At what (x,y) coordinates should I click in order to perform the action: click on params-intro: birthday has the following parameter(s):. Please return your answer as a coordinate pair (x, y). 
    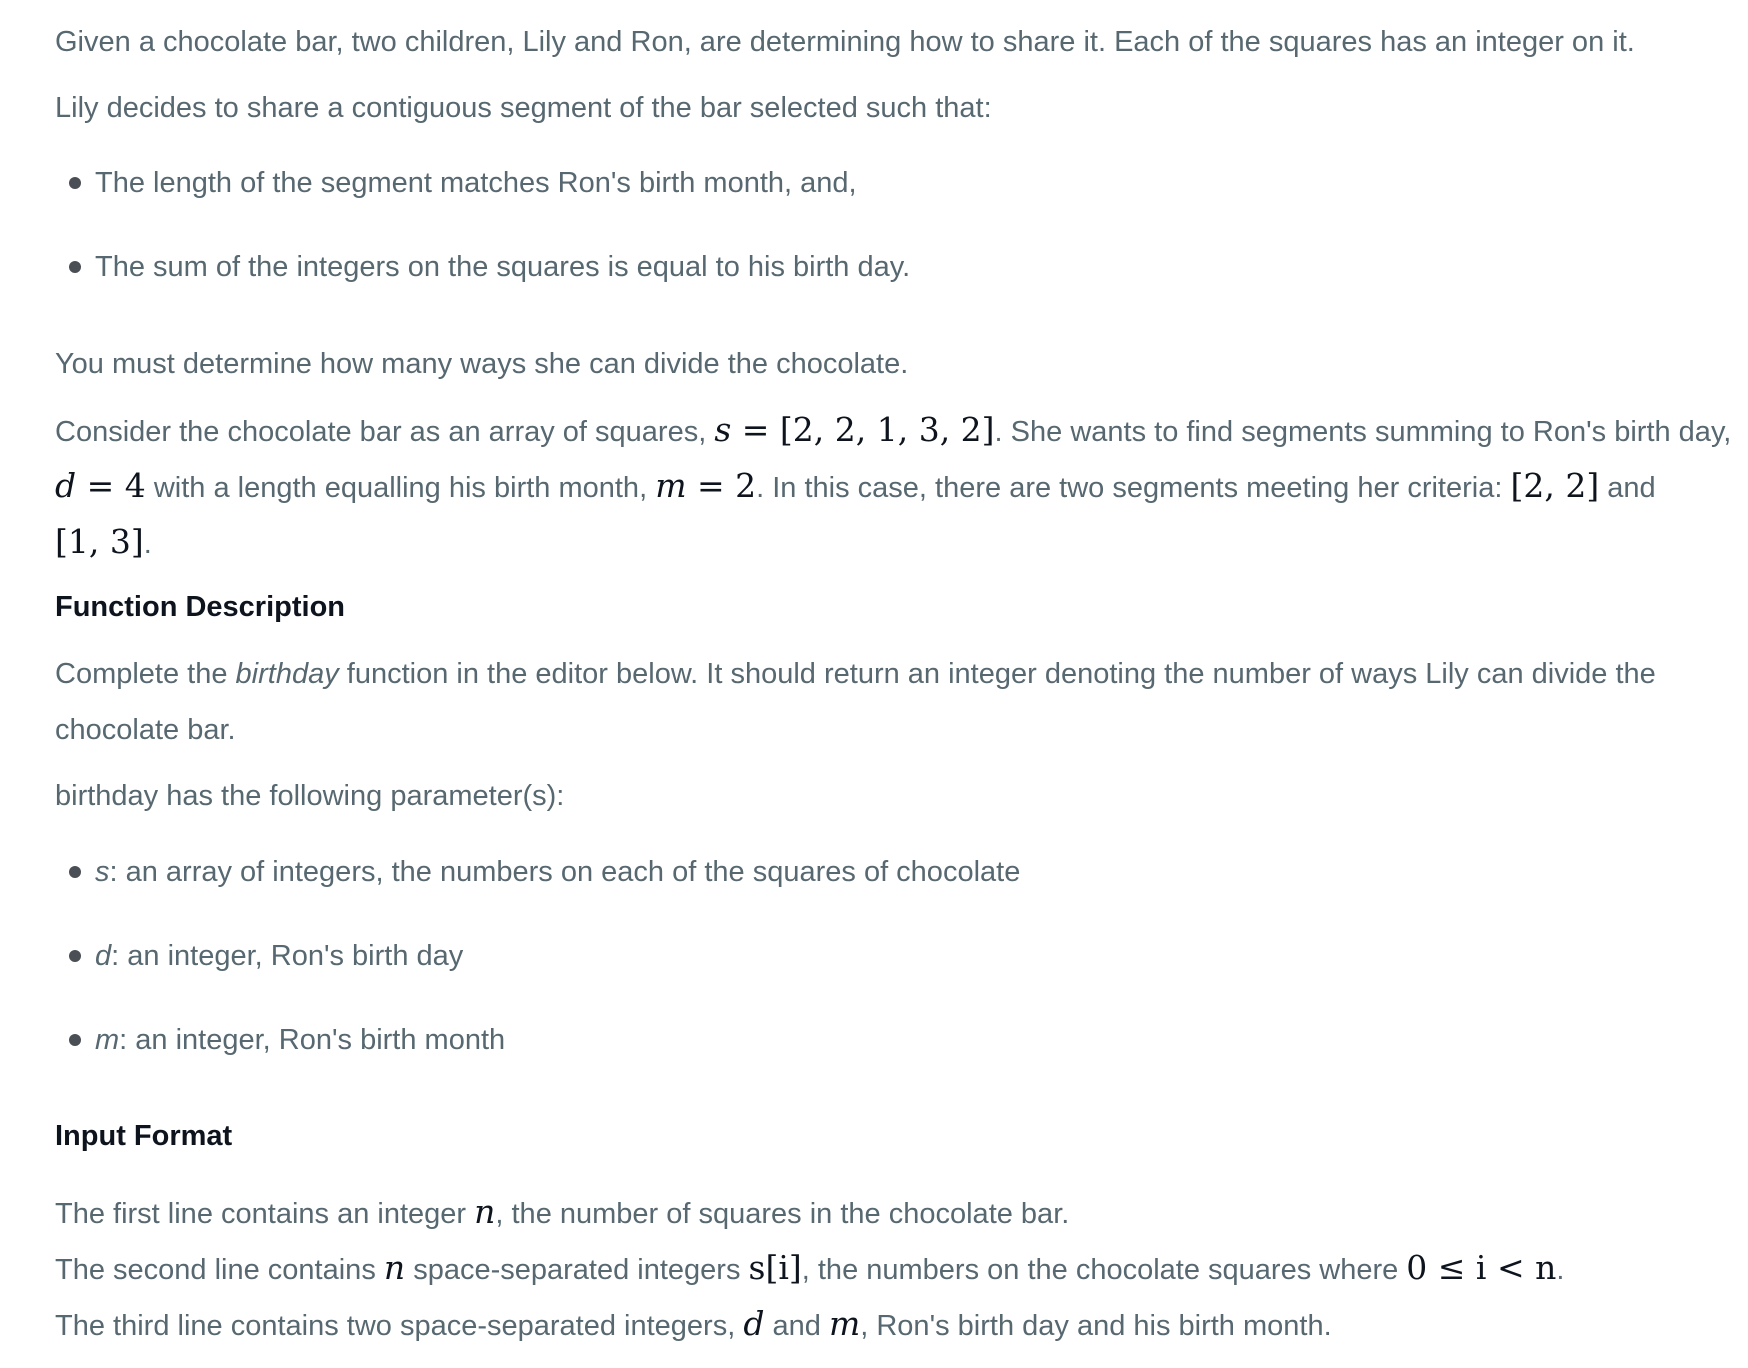
    Looking at the image, I should click on (310, 796).